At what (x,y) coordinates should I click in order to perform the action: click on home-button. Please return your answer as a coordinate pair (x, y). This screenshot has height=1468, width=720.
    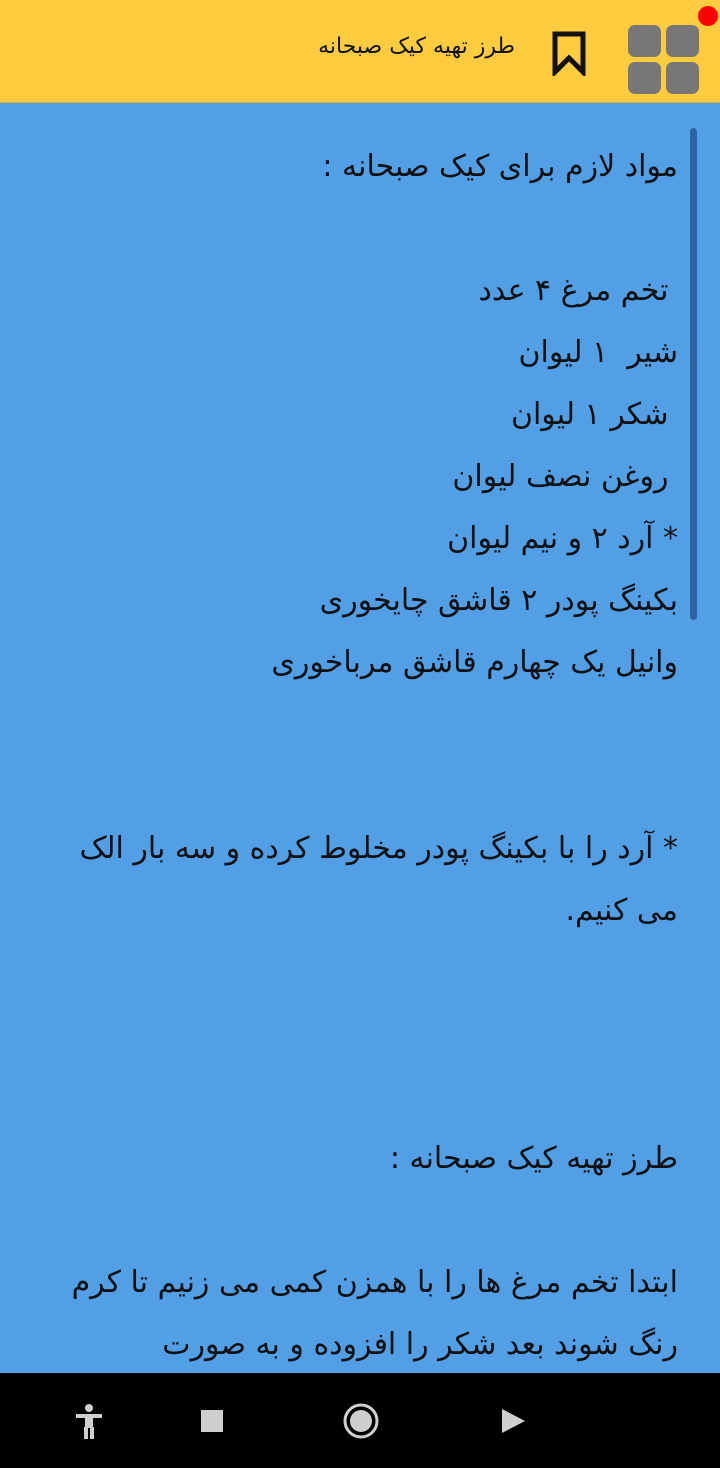
    Looking at the image, I should click on (361, 1421).